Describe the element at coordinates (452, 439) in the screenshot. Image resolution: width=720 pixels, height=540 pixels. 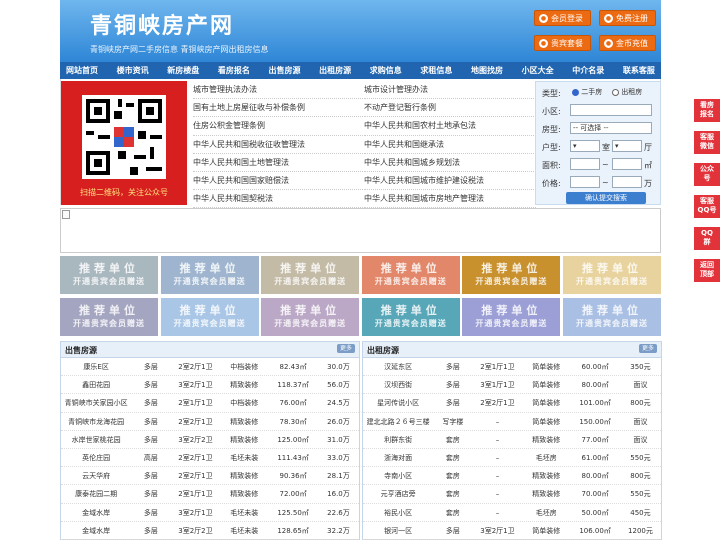
I see `listing-cell: 套房` at that location.